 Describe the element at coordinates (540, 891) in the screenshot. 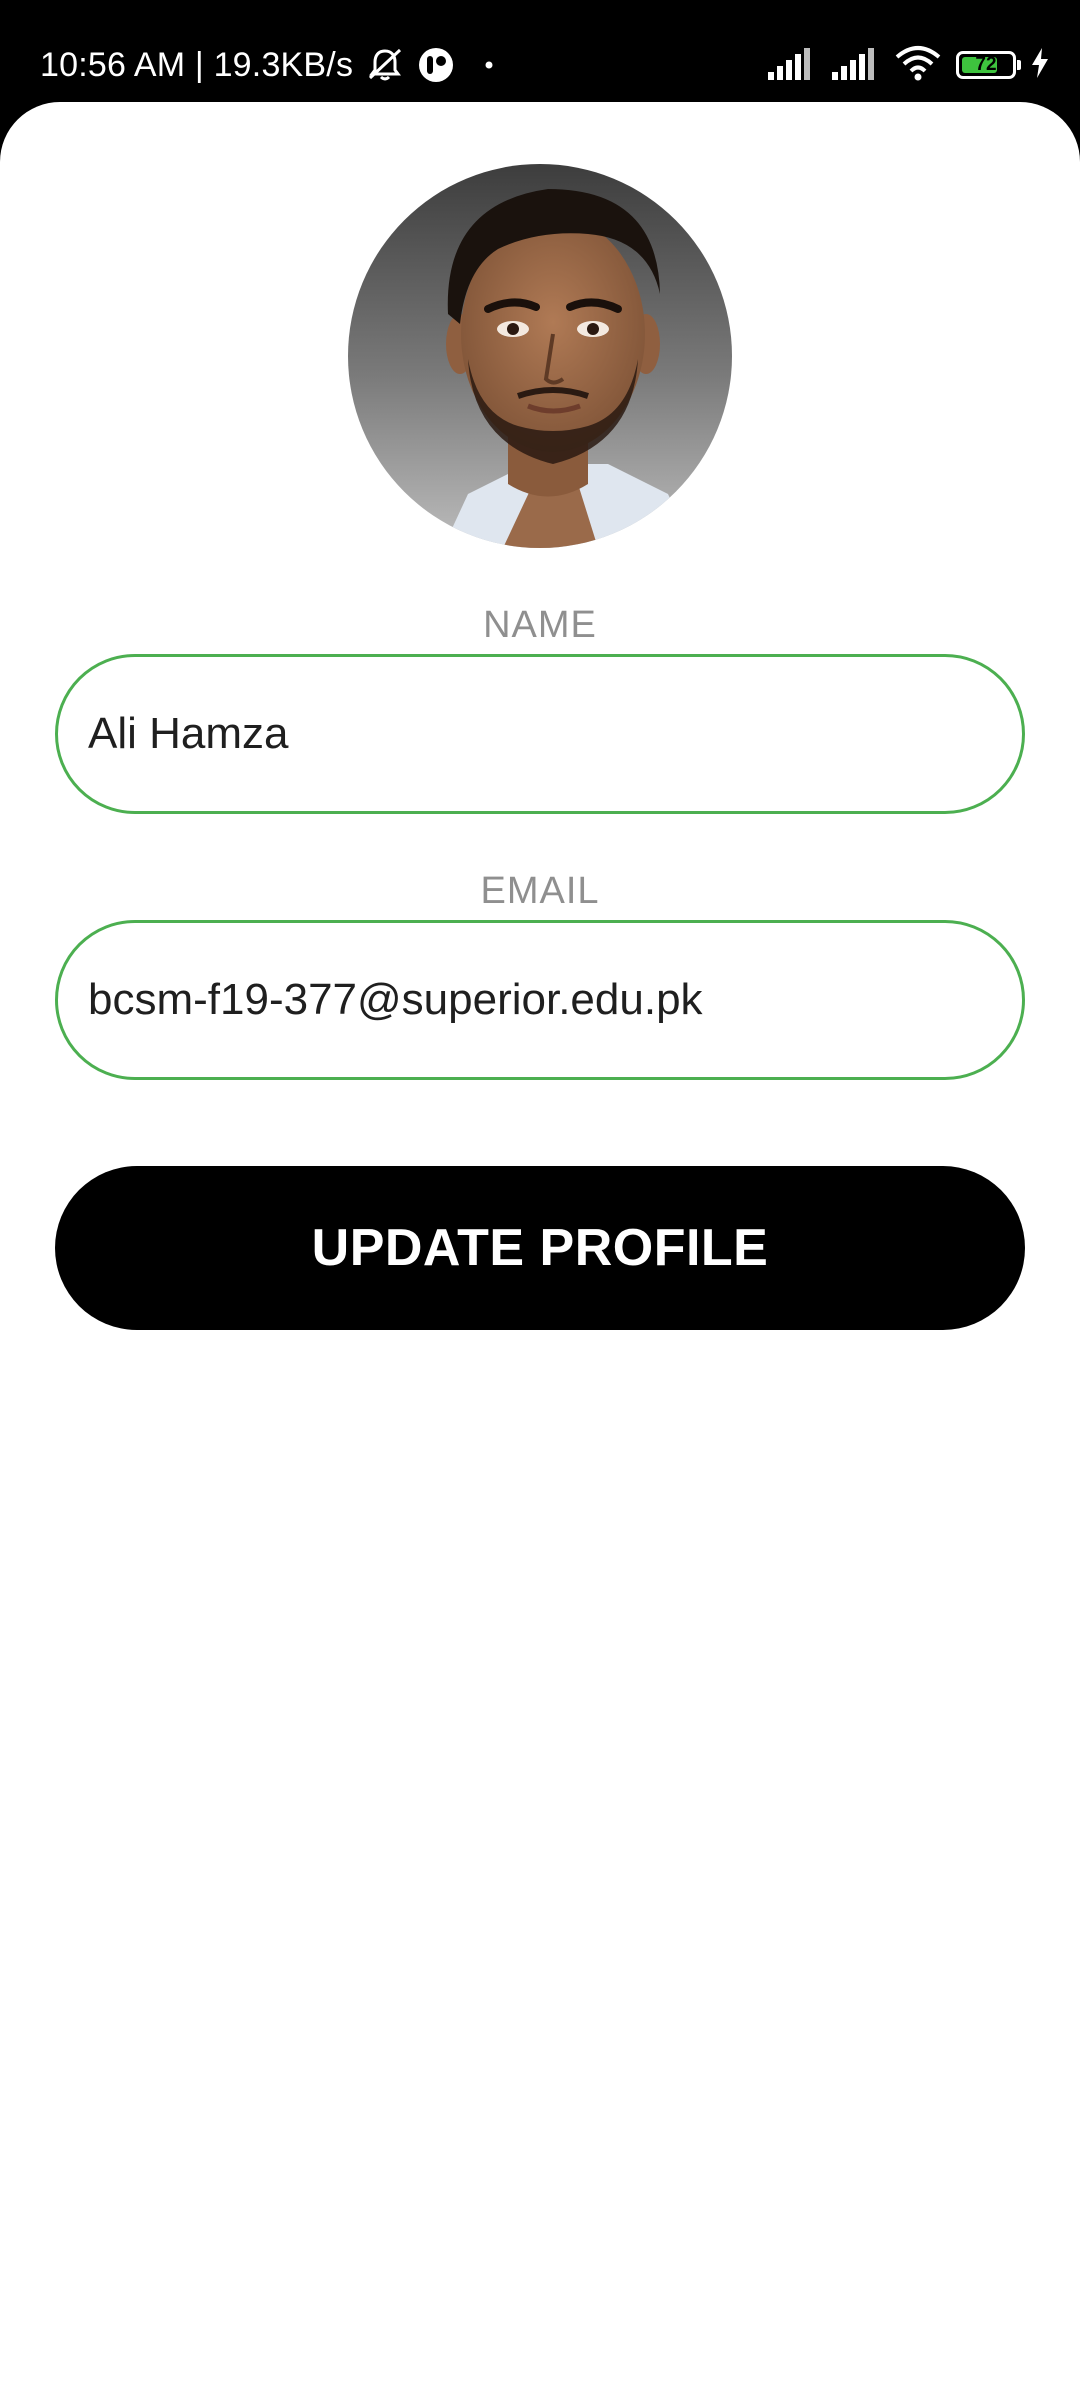

I see `email-label: EMAIL` at that location.